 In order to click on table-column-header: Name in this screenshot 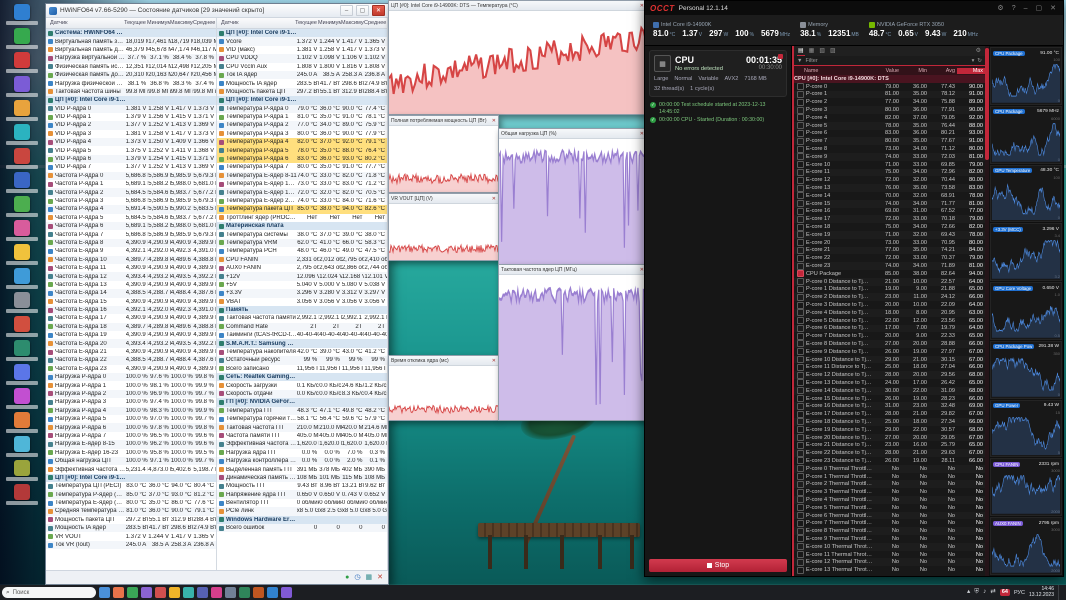, I will do `click(833, 71)`.